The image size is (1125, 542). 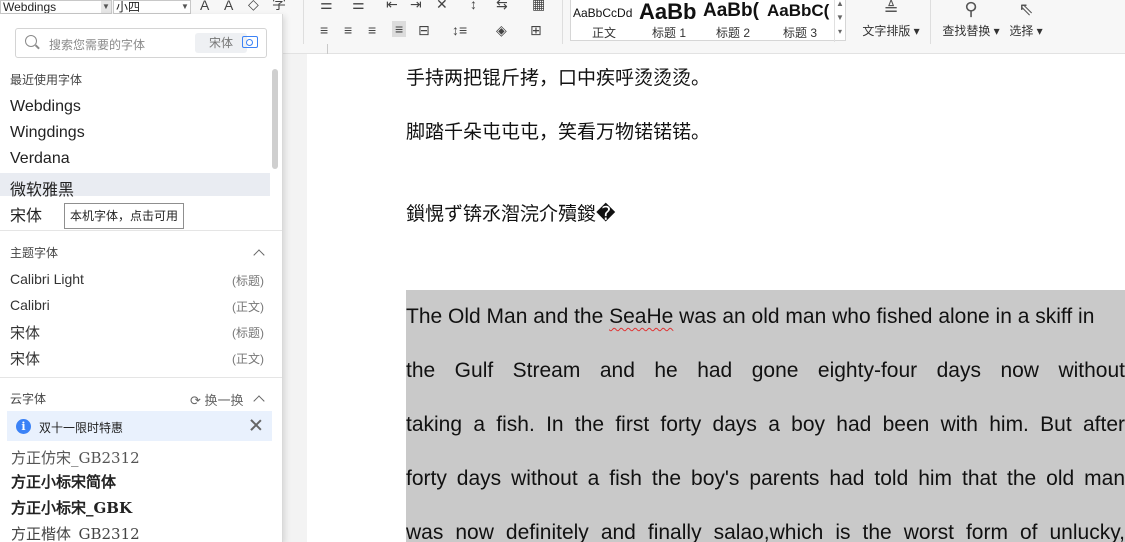 I want to click on recent-fonts-title: 最近使用字体, so click(x=46, y=80).